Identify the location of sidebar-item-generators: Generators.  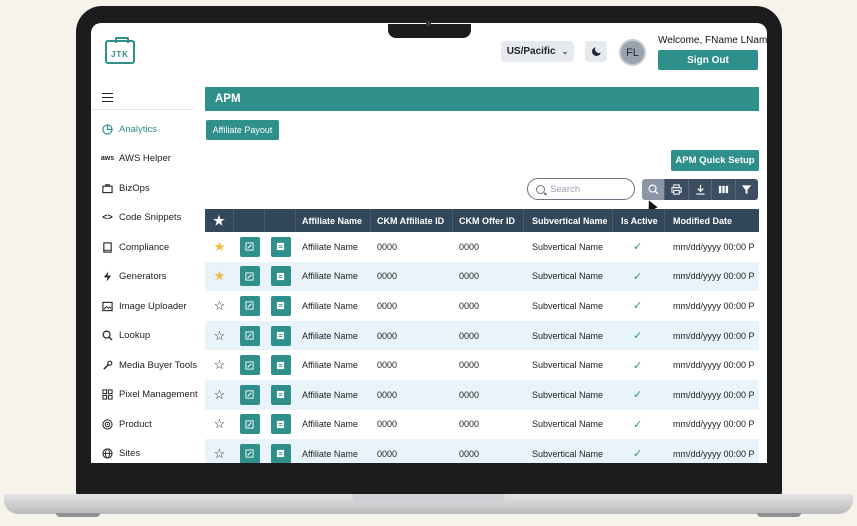
(134, 276).